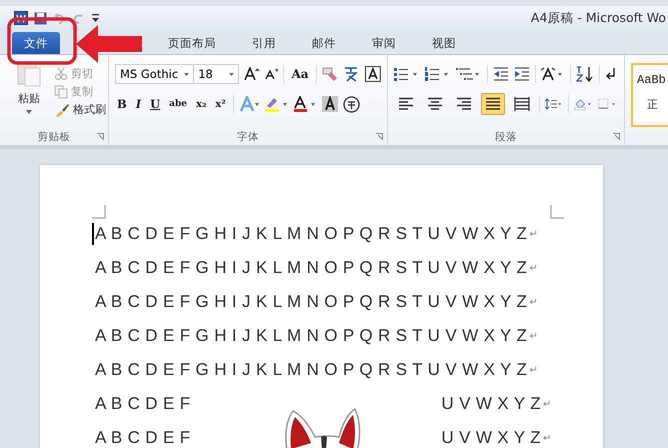 The height and width of the screenshot is (448, 668). I want to click on character-shading-icon, so click(330, 104).